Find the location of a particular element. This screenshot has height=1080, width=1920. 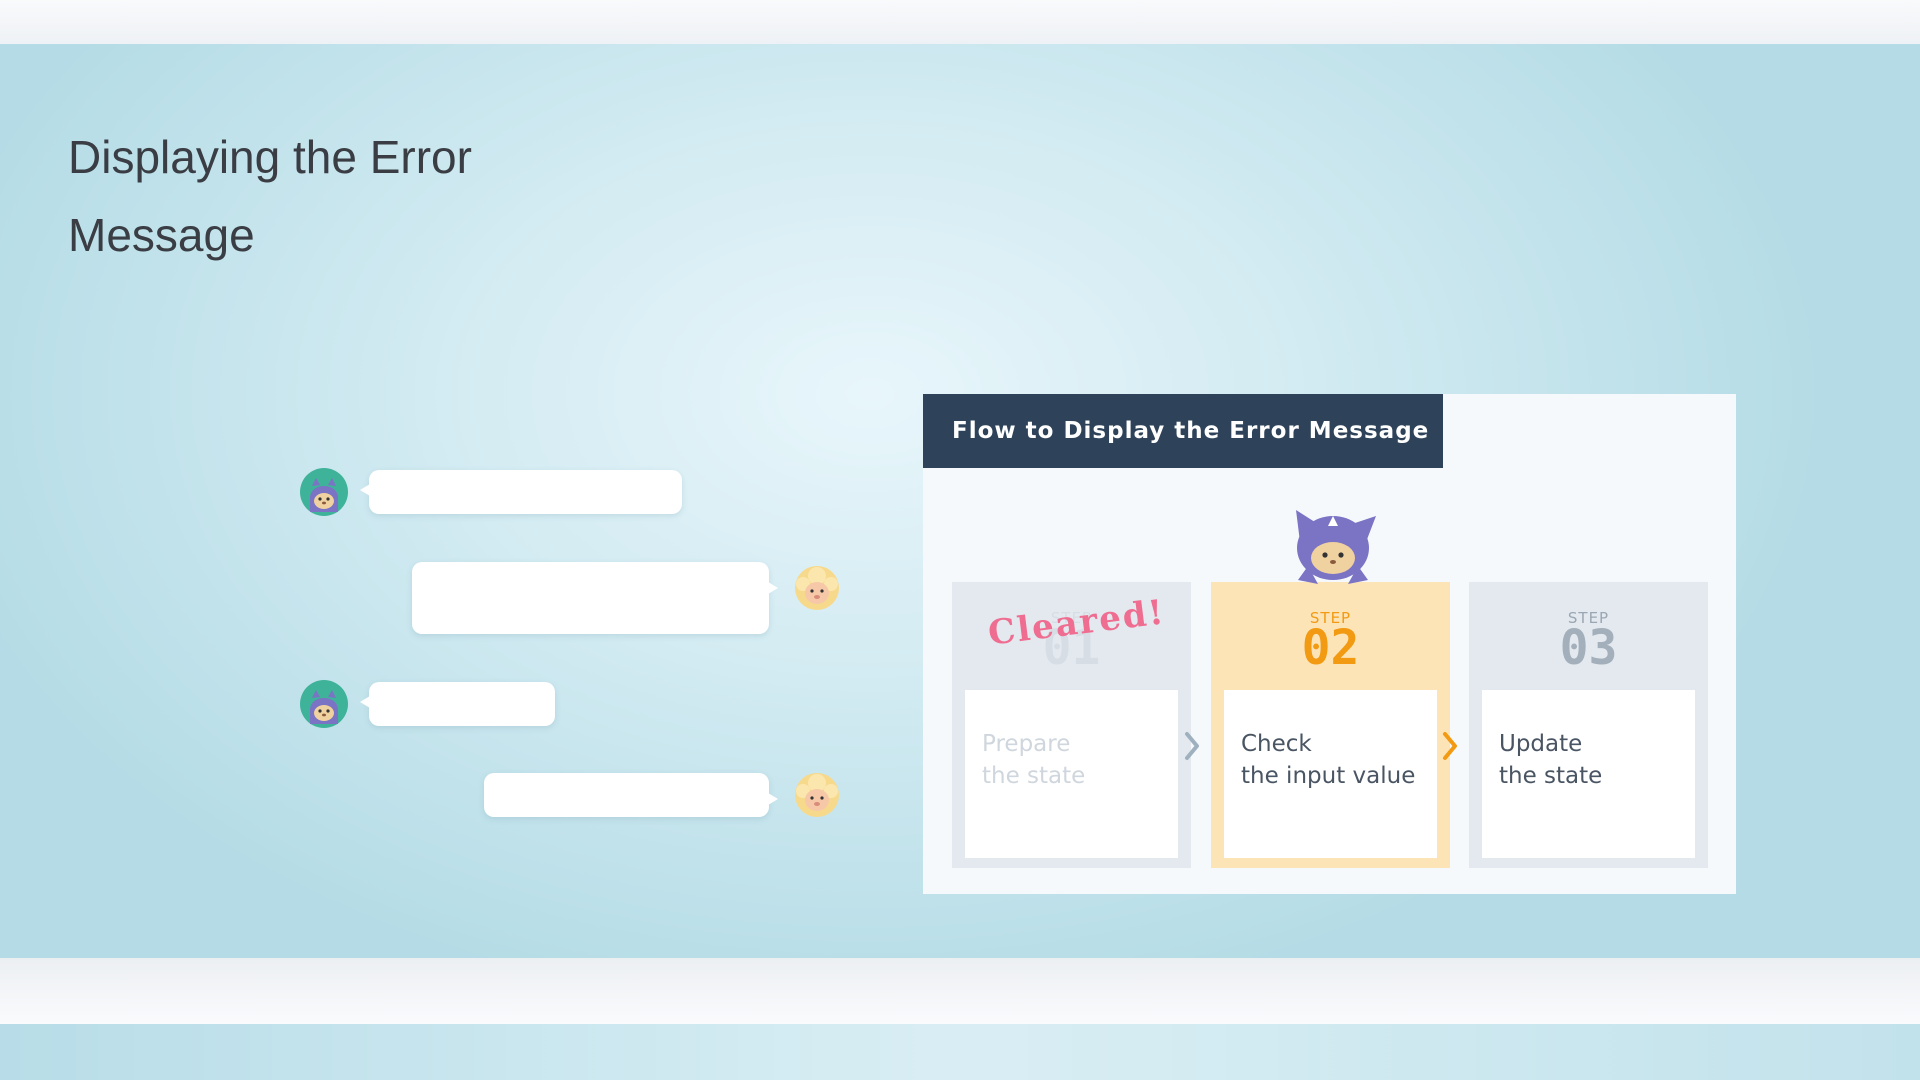

next-slide-preview is located at coordinates (960, 1052).